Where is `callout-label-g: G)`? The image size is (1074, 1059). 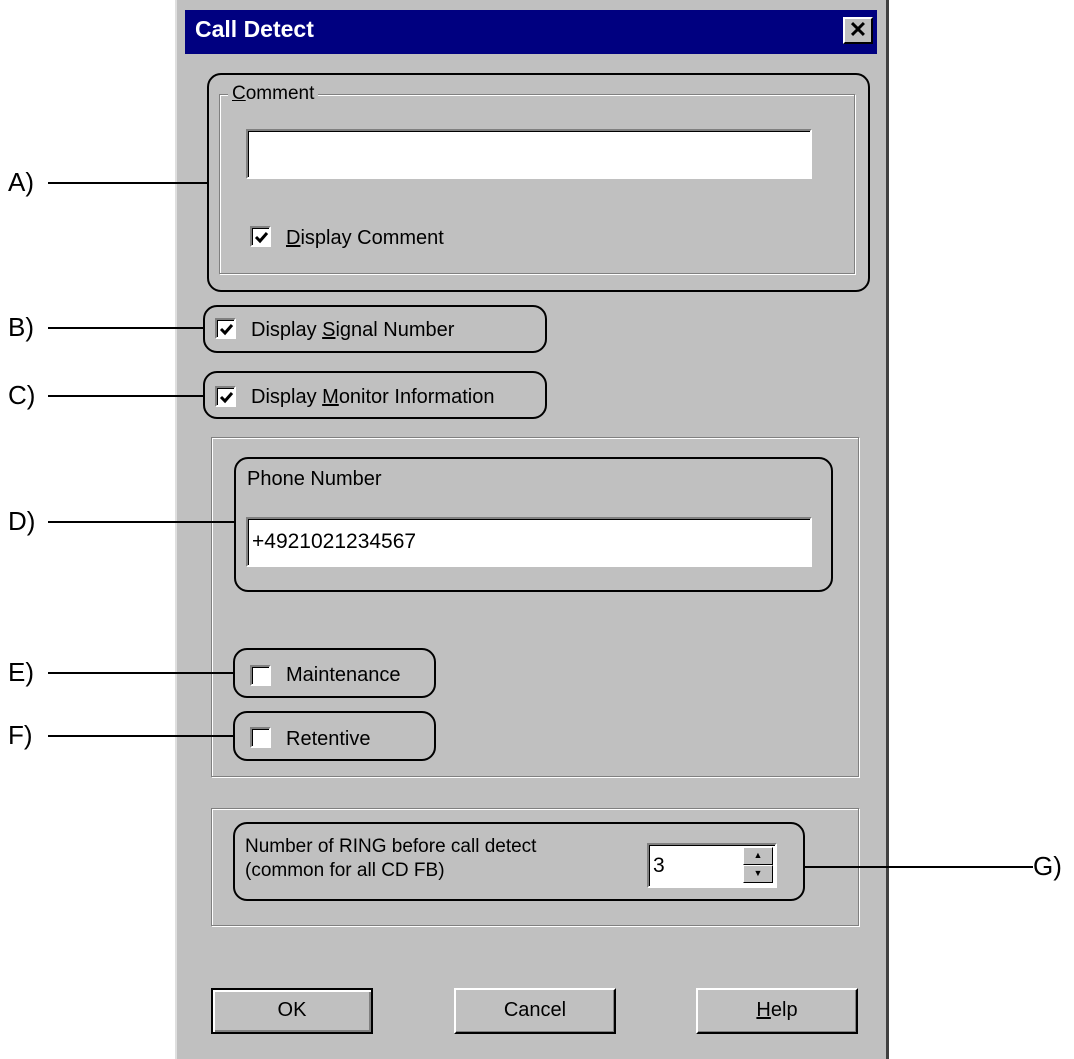 callout-label-g: G) is located at coordinates (1047, 866).